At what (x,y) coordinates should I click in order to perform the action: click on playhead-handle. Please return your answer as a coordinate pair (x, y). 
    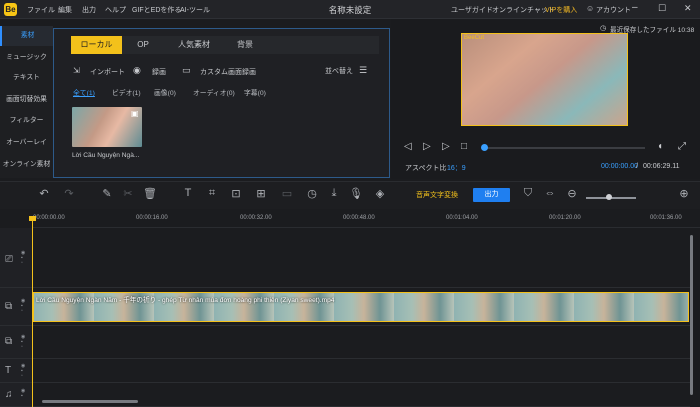
    Looking at the image, I should click on (32, 218).